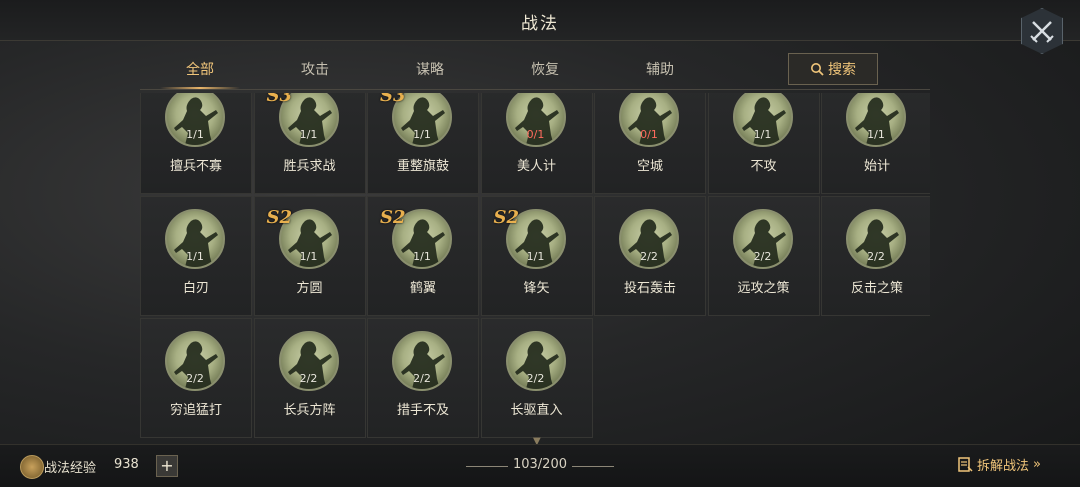  I want to click on tactic-card: 1/1 白刃, so click(196, 256).